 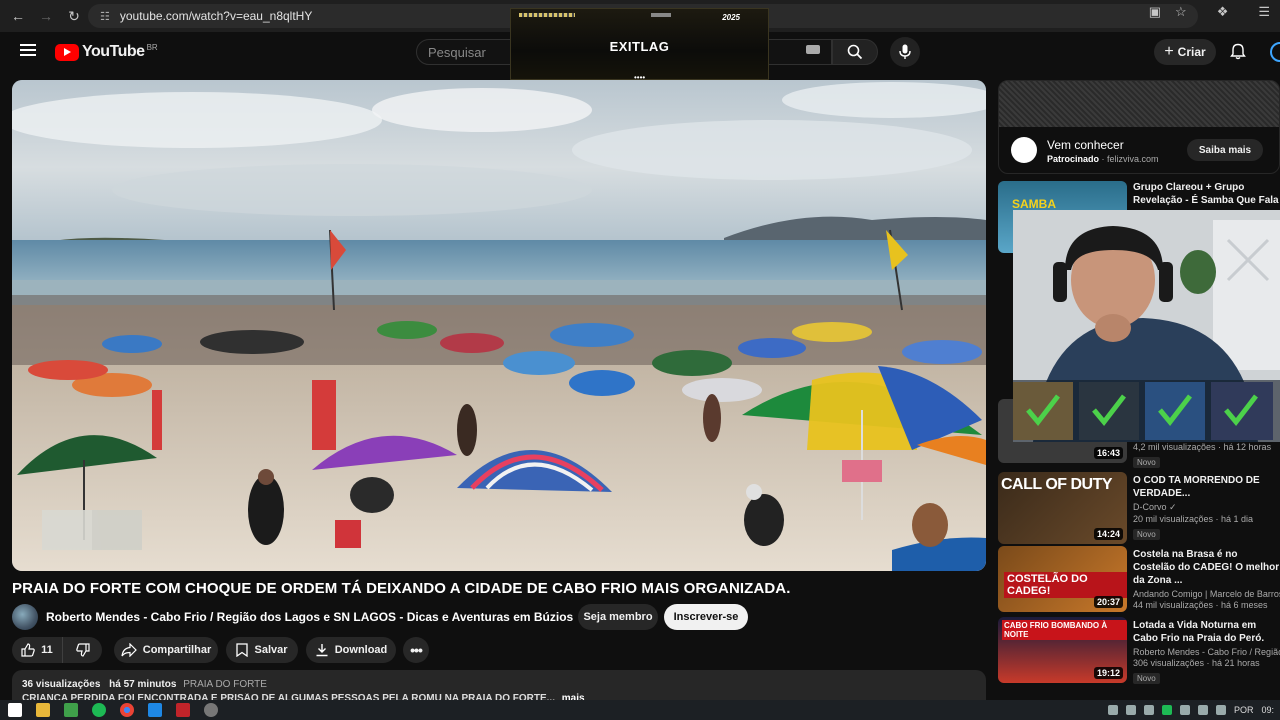 I want to click on language-indicator: POR, so click(x=1244, y=710).